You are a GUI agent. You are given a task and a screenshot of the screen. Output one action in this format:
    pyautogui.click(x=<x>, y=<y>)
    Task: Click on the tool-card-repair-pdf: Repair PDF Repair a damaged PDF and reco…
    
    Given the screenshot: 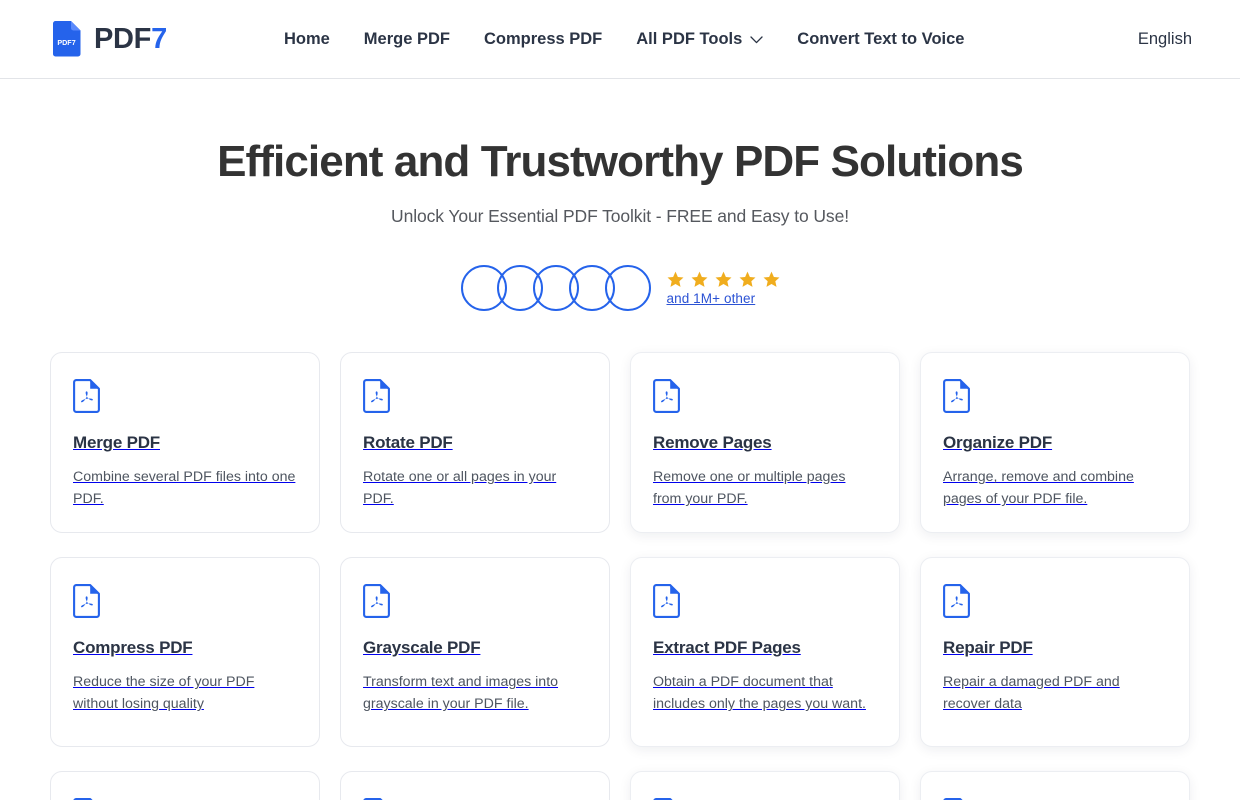 What is the action you would take?
    pyautogui.click(x=1055, y=652)
    